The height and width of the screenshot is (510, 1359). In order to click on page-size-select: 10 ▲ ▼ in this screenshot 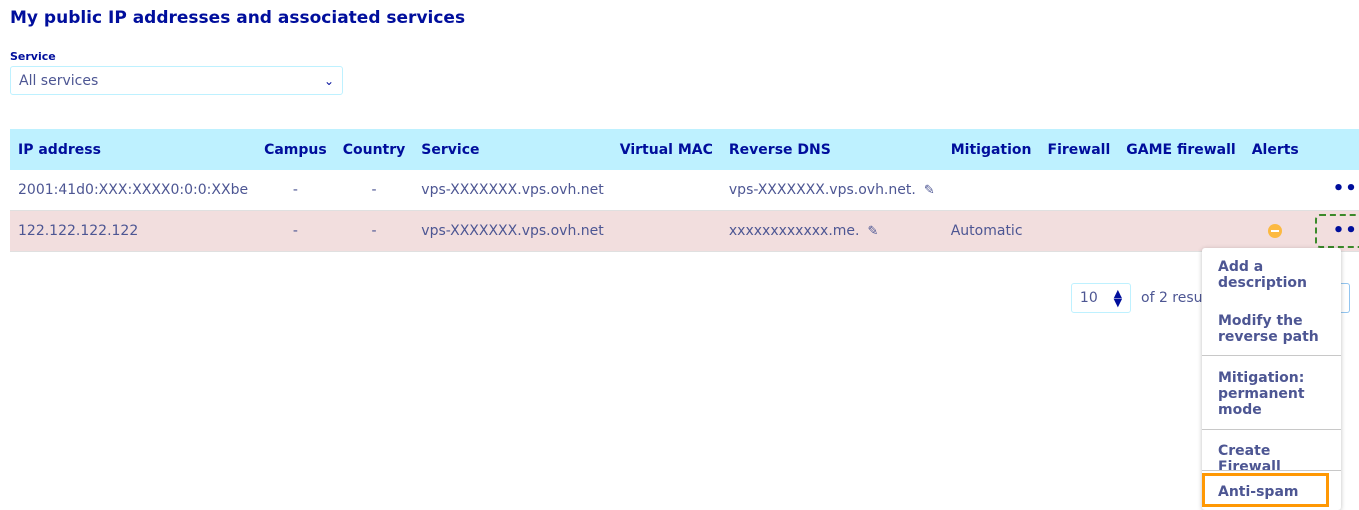, I will do `click(1101, 298)`.